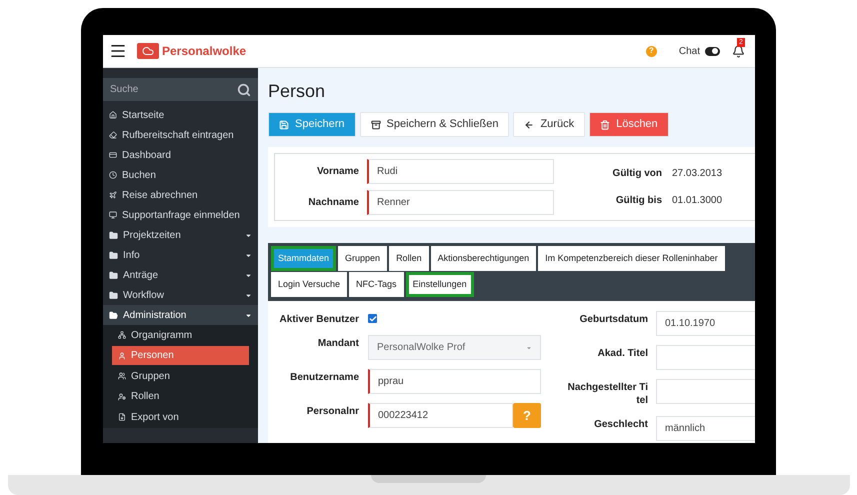 The image size is (857, 495). I want to click on sidebar-group: Administration, so click(180, 315).